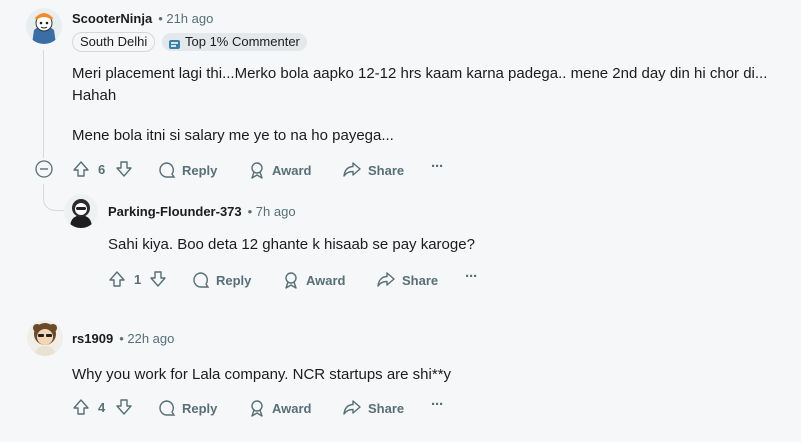 Image resolution: width=801 pixels, height=442 pixels. Describe the element at coordinates (272, 211) in the screenshot. I see `timestamp: • 7h ago` at that location.